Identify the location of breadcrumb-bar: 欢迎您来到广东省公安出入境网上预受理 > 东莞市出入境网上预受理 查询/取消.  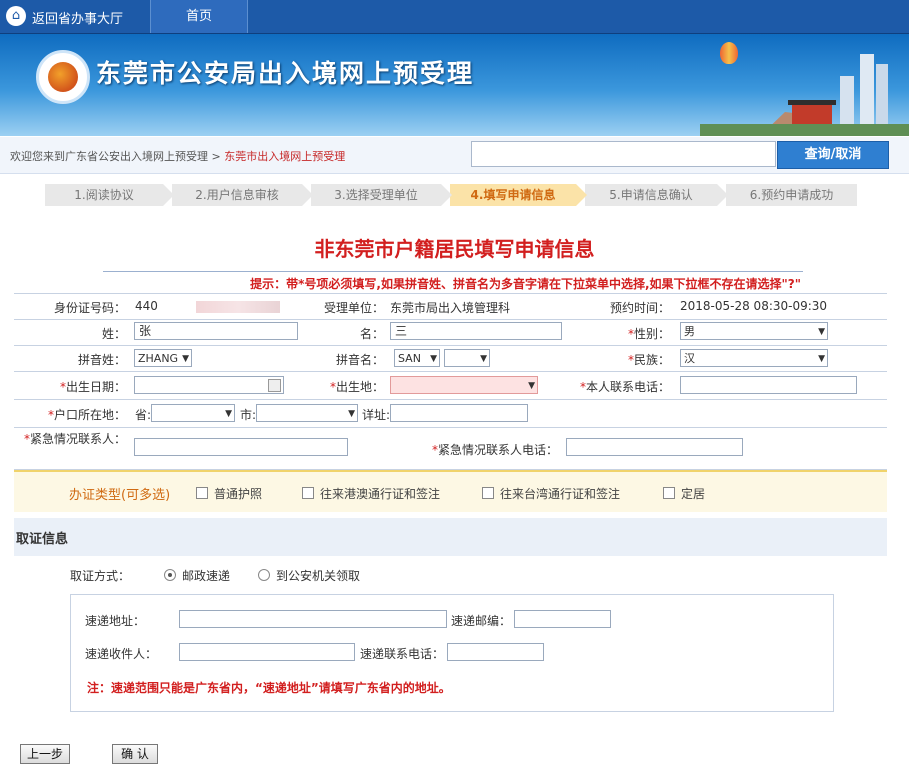
(454, 155).